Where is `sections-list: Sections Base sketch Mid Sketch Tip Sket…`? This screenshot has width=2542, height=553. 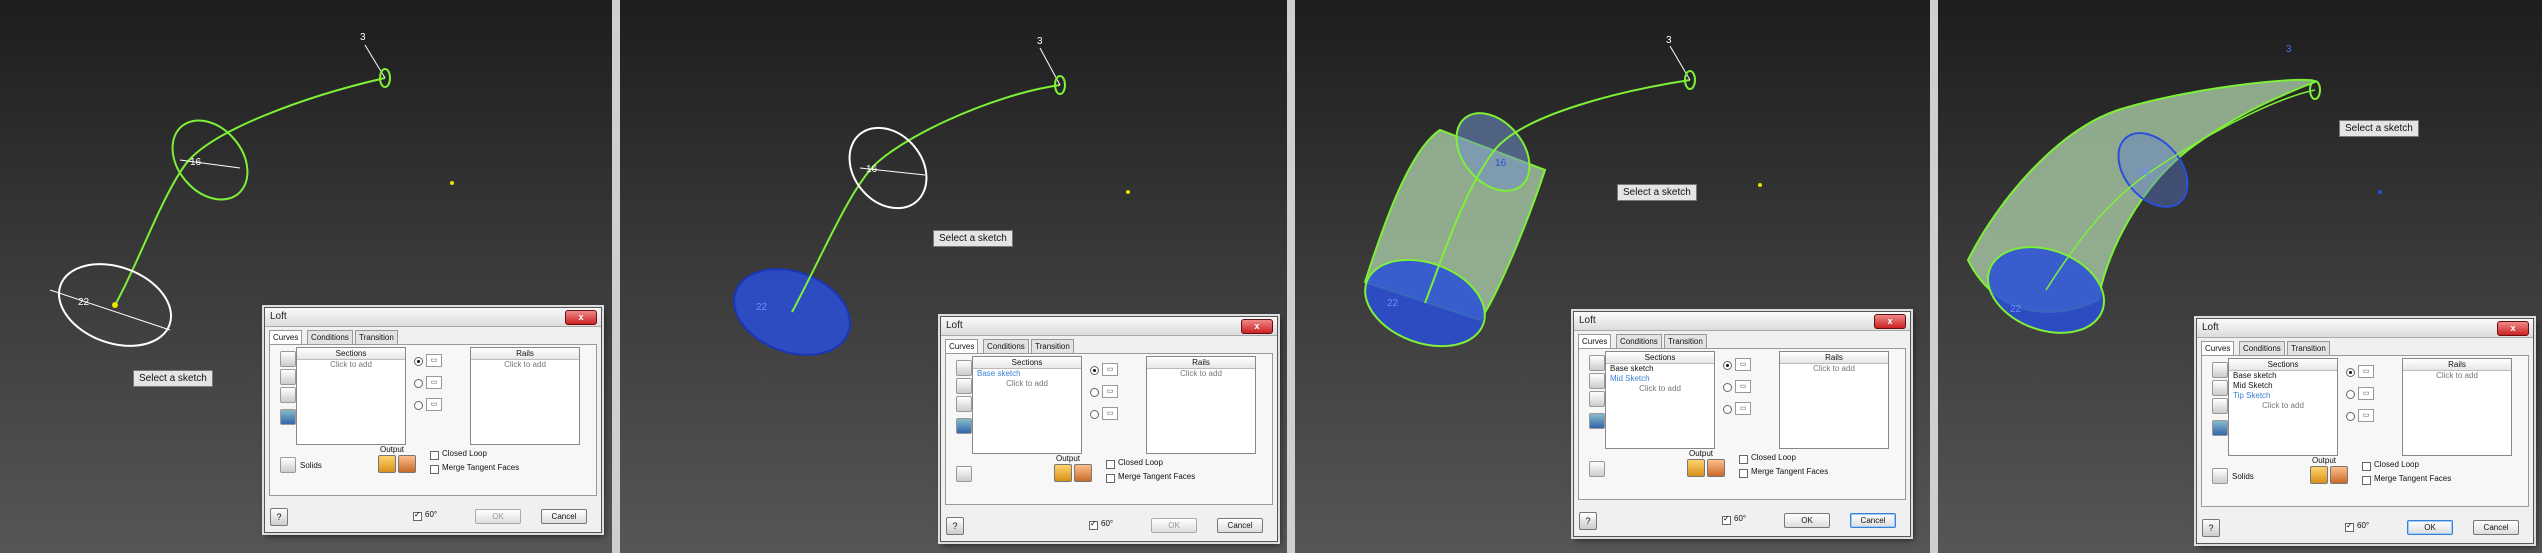 sections-list: Sections Base sketch Mid Sketch Tip Sket… is located at coordinates (2283, 407).